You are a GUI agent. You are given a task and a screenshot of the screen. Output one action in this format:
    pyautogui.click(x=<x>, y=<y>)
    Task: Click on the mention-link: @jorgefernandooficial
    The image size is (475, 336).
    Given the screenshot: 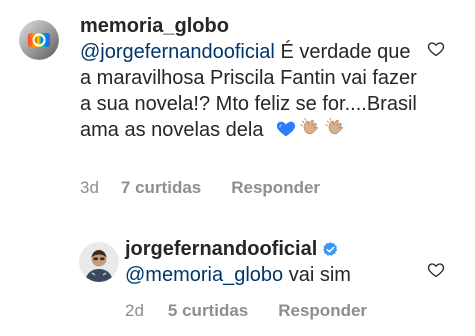 What is the action you would take?
    pyautogui.click(x=177, y=52)
    